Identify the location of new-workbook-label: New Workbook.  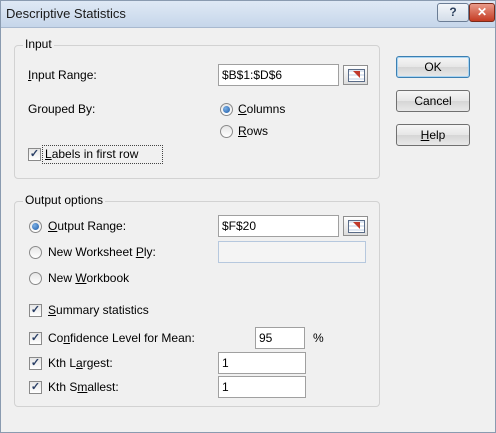
(88, 278).